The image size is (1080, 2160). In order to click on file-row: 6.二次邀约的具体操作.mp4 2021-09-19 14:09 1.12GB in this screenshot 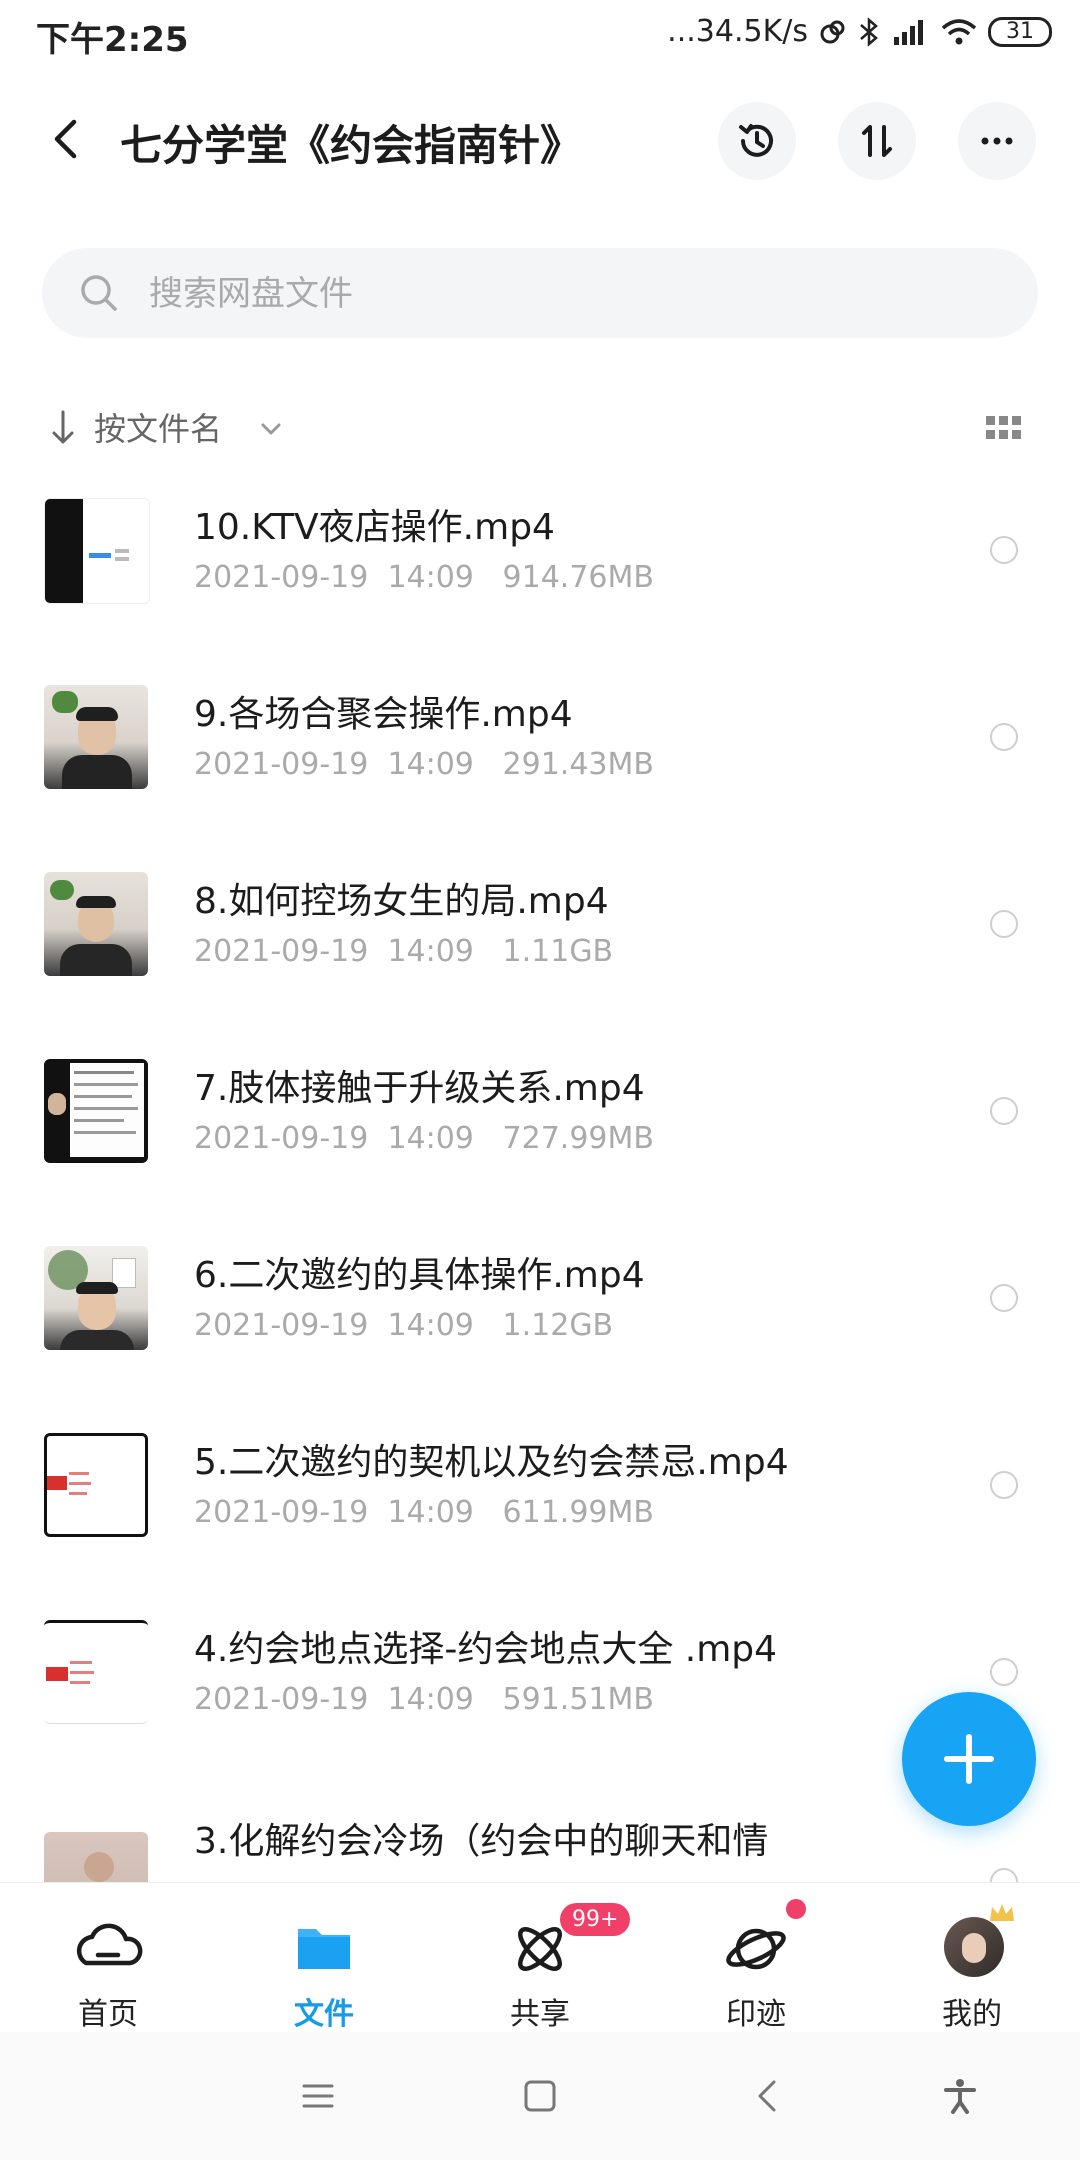, I will do `click(540, 1339)`.